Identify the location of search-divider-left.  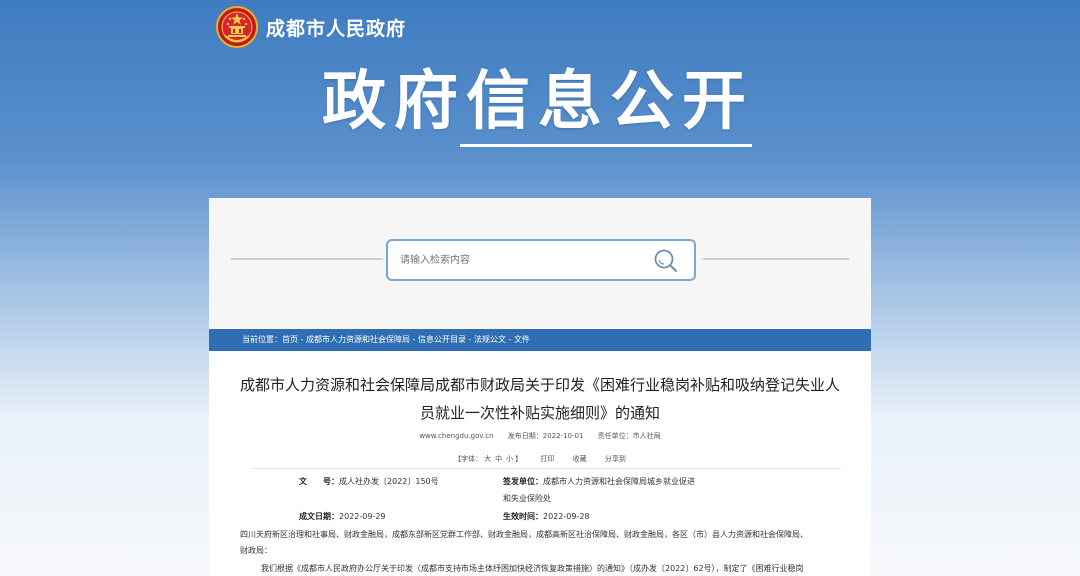
(307, 259).